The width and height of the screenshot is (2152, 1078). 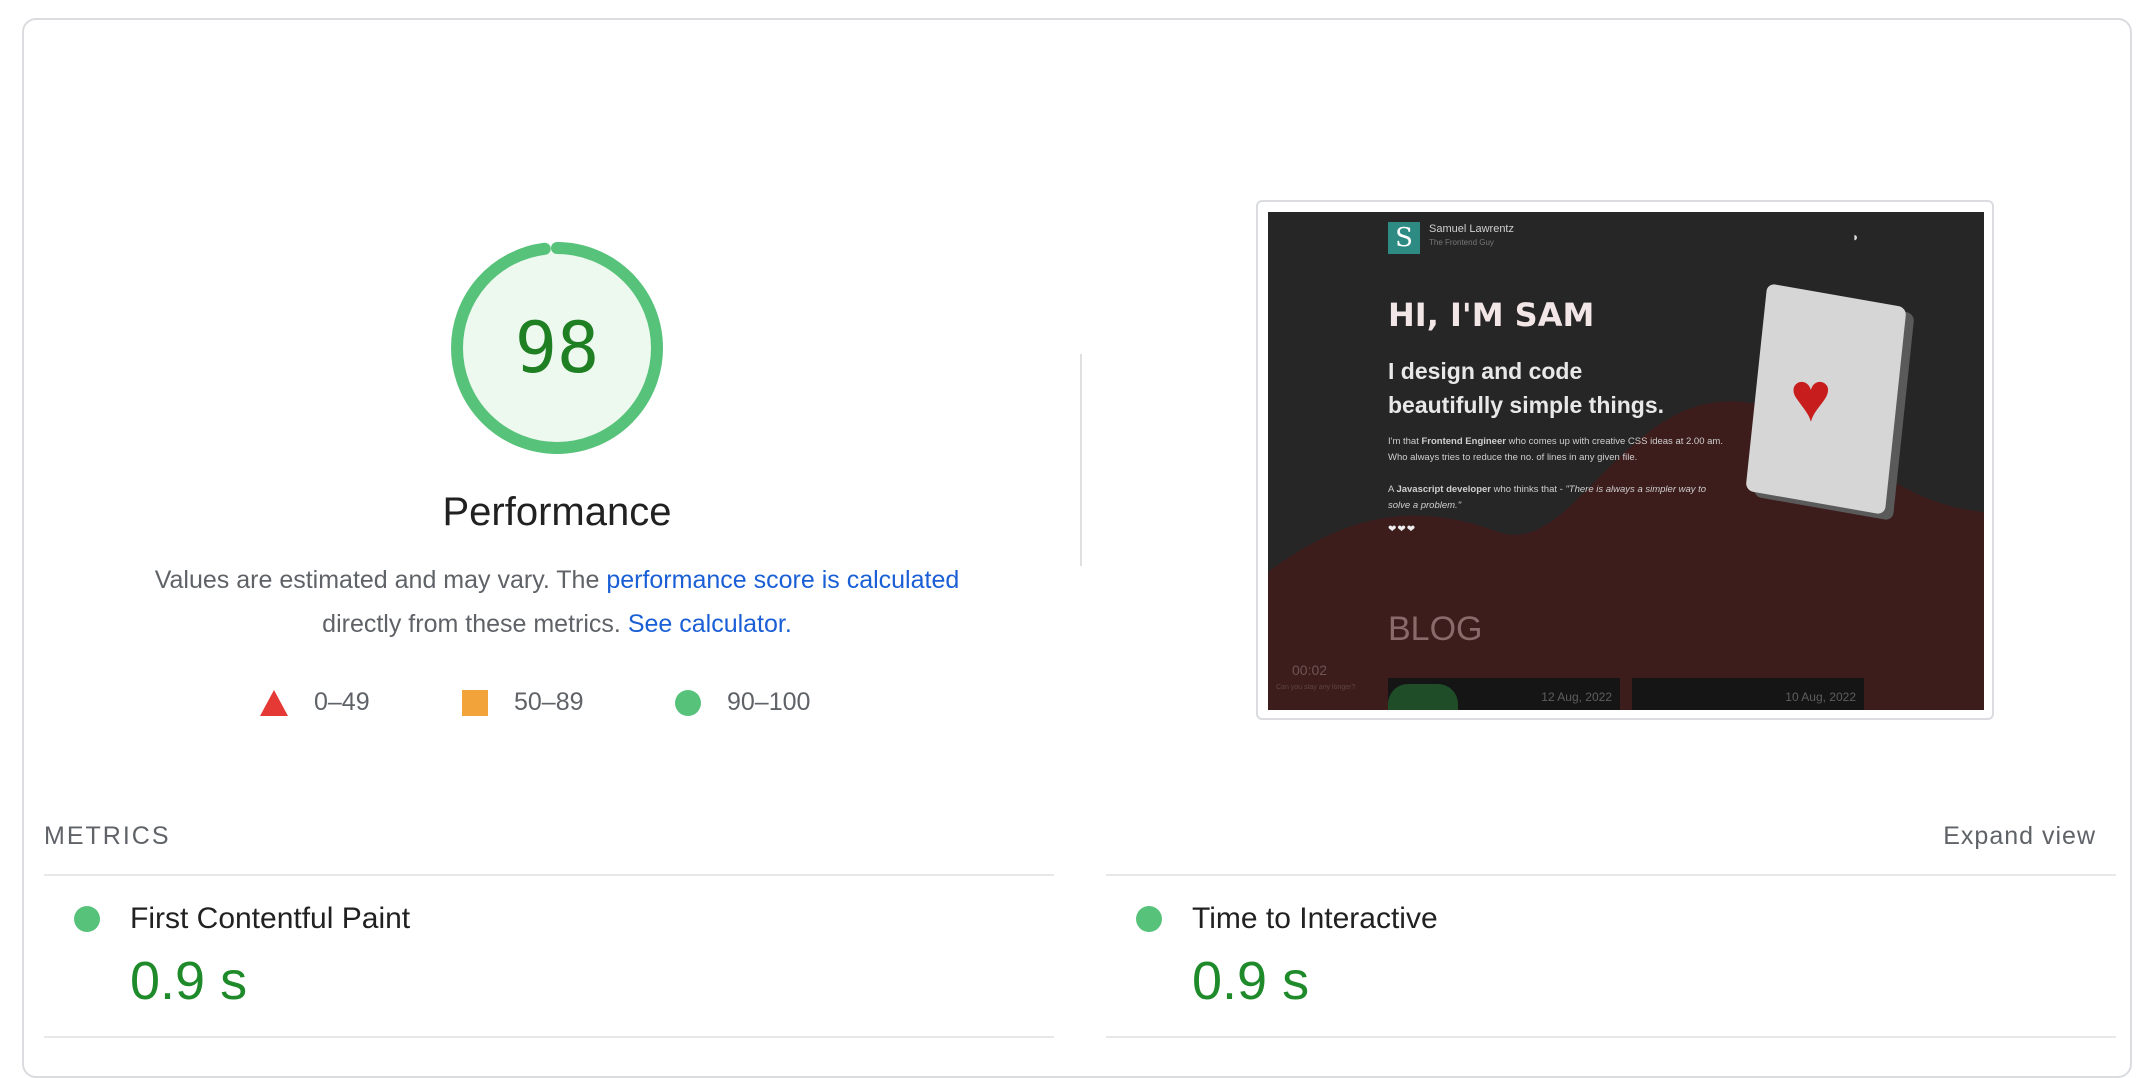 I want to click on site-headline: HI, I'M SAM, so click(x=1491, y=315).